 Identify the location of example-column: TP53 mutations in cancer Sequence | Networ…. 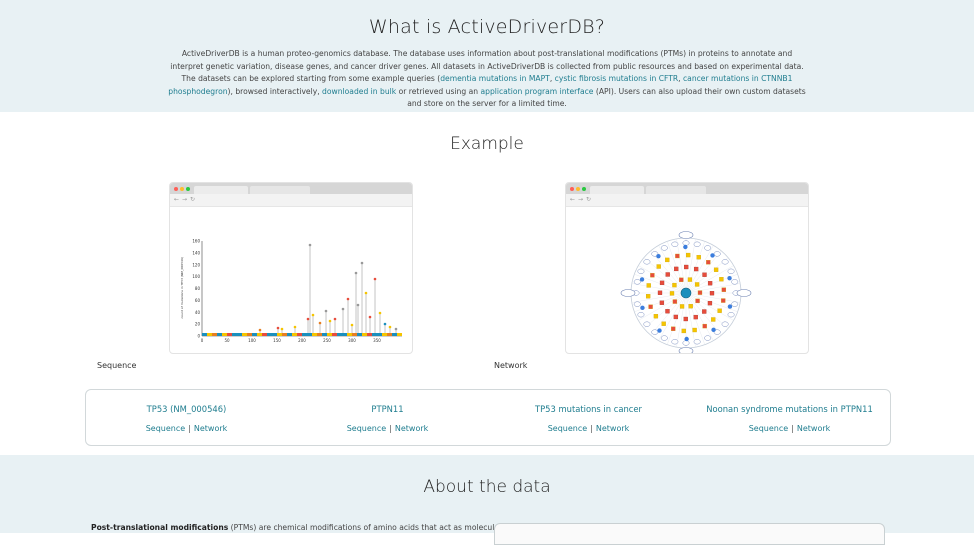
(588, 411).